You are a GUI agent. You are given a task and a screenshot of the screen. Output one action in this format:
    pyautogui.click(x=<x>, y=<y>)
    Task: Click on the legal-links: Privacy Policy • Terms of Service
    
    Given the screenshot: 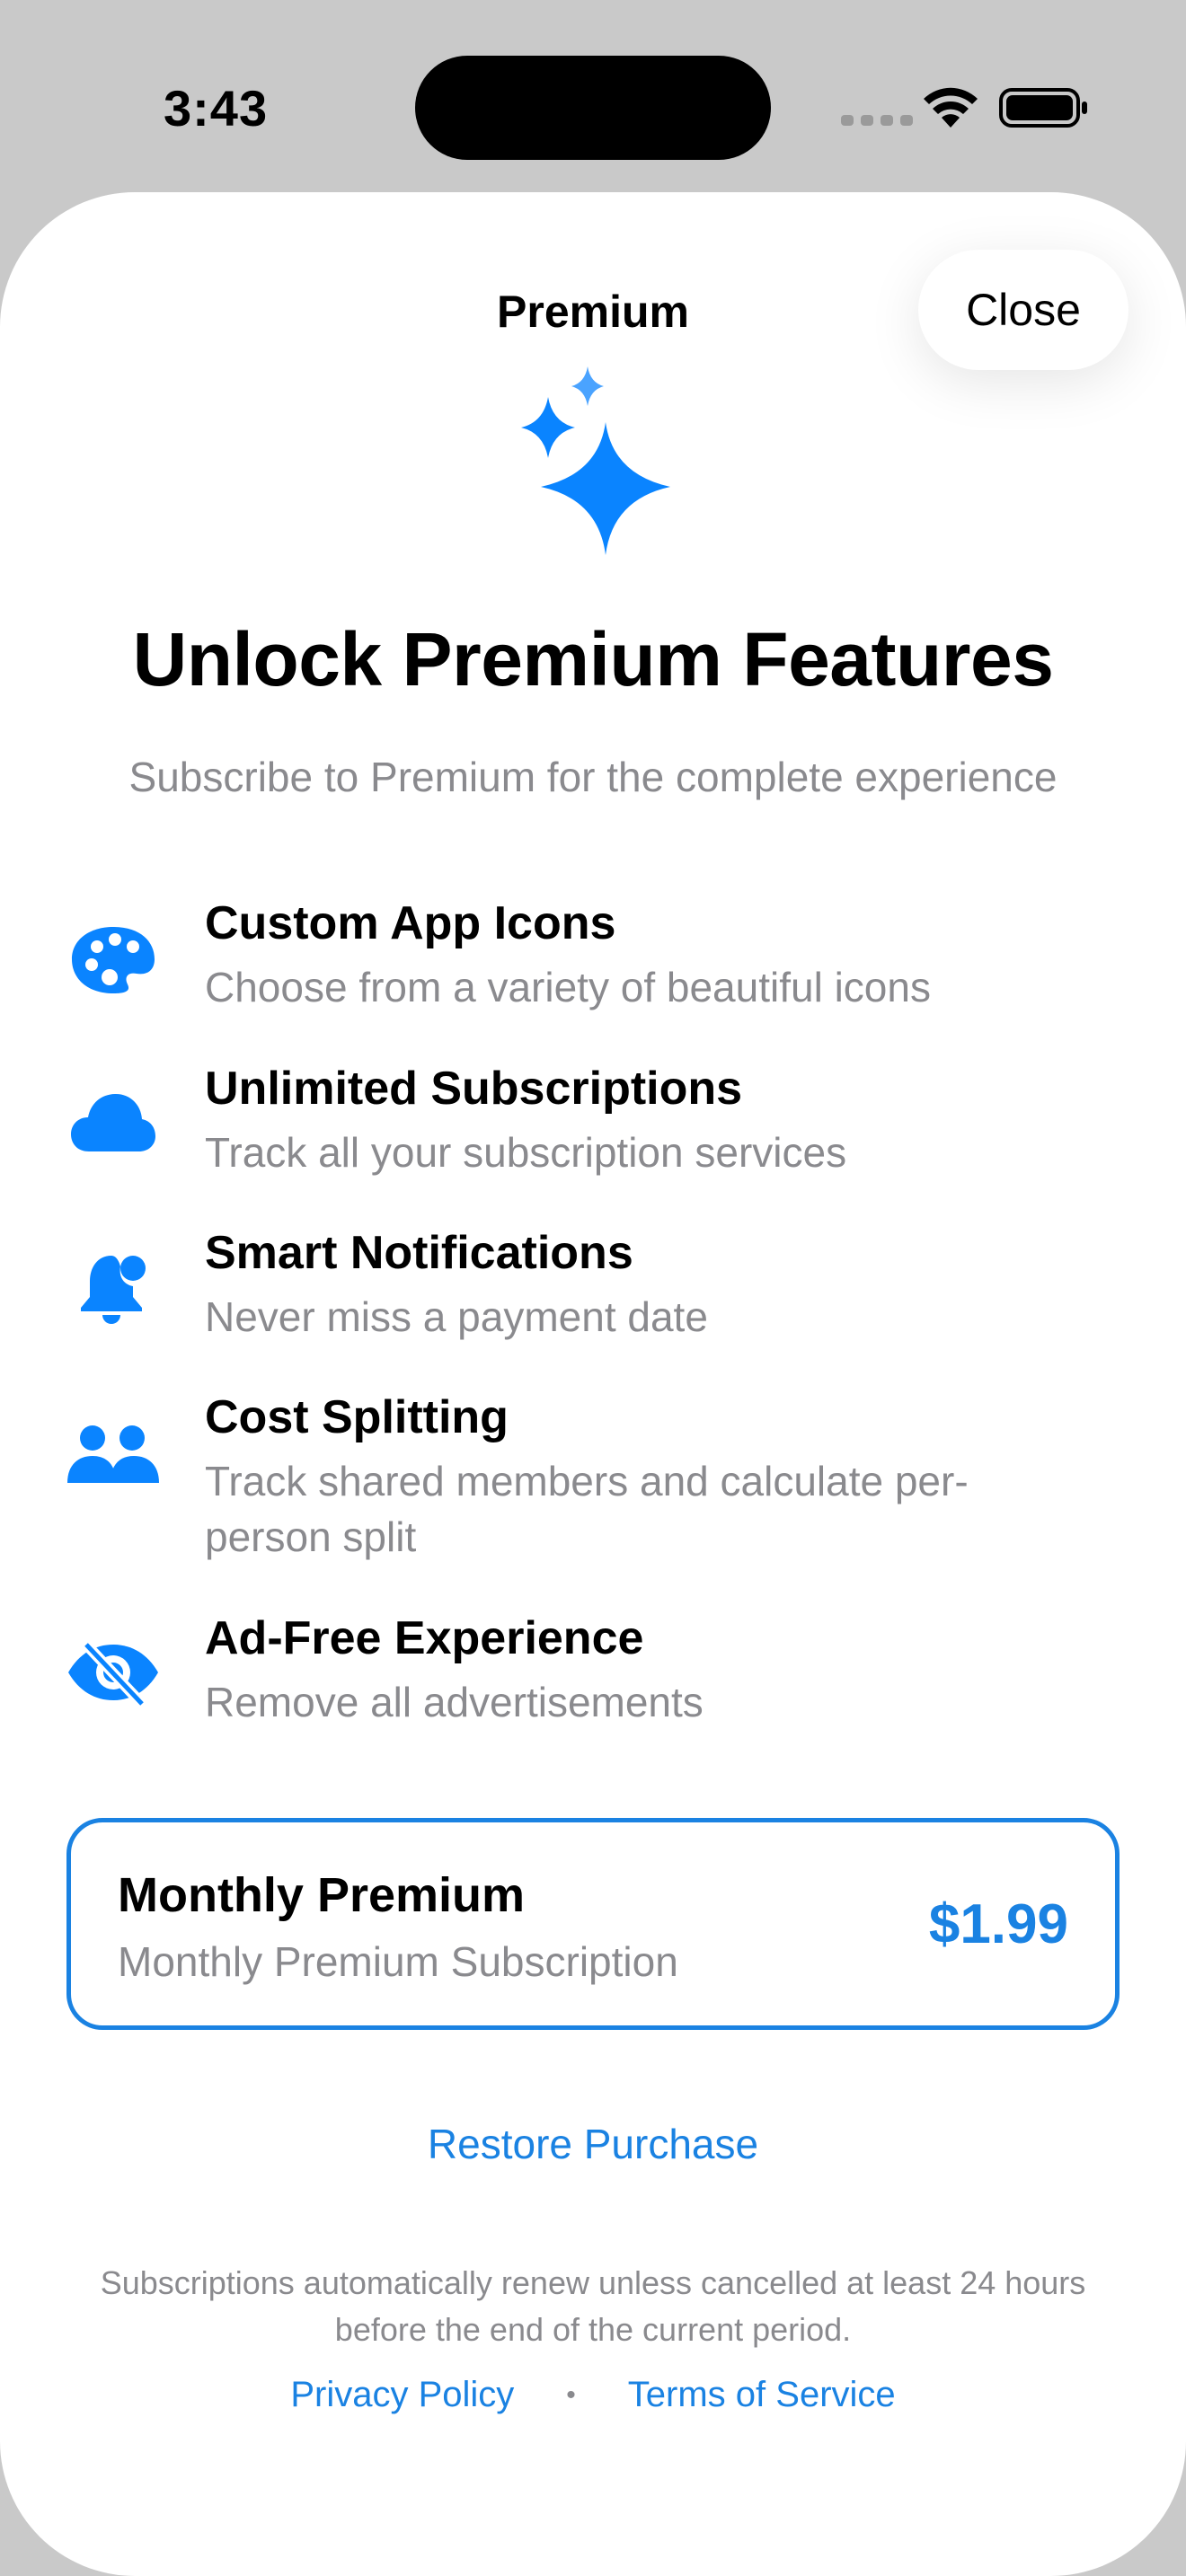 What is the action you would take?
    pyautogui.click(x=593, y=2395)
    